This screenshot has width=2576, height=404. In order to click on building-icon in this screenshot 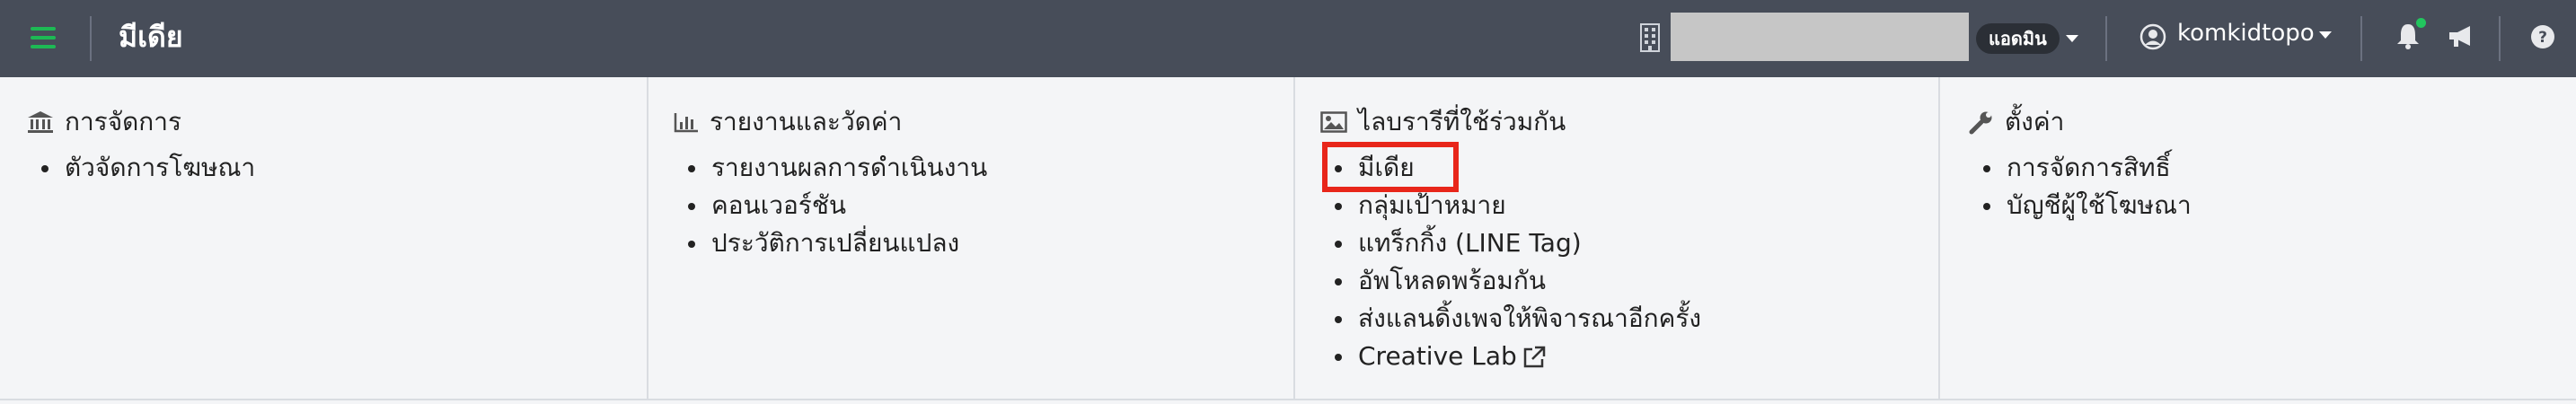, I will do `click(1650, 38)`.